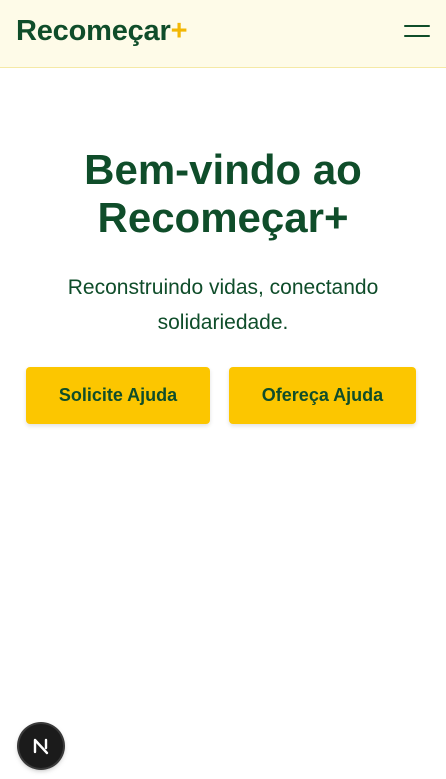  Describe the element at coordinates (417, 36) in the screenshot. I see `menu-line-bottom` at that location.